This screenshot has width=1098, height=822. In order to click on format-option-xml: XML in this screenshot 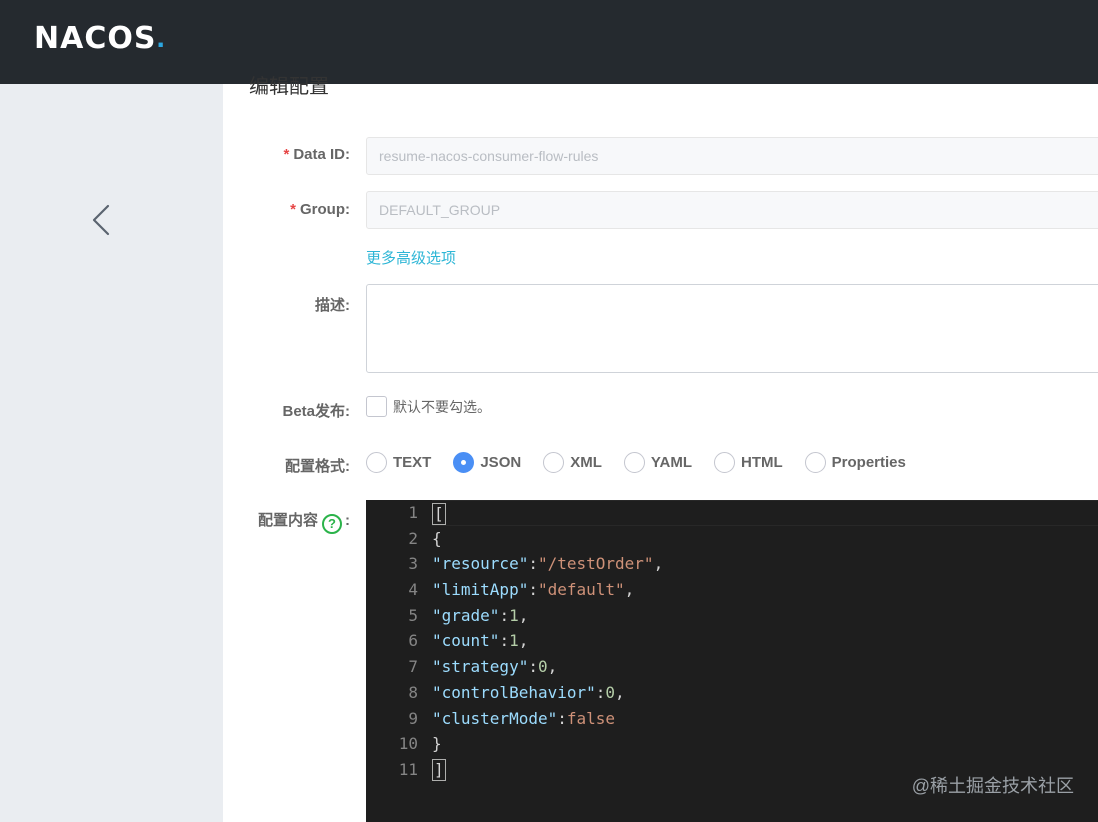, I will do `click(572, 462)`.